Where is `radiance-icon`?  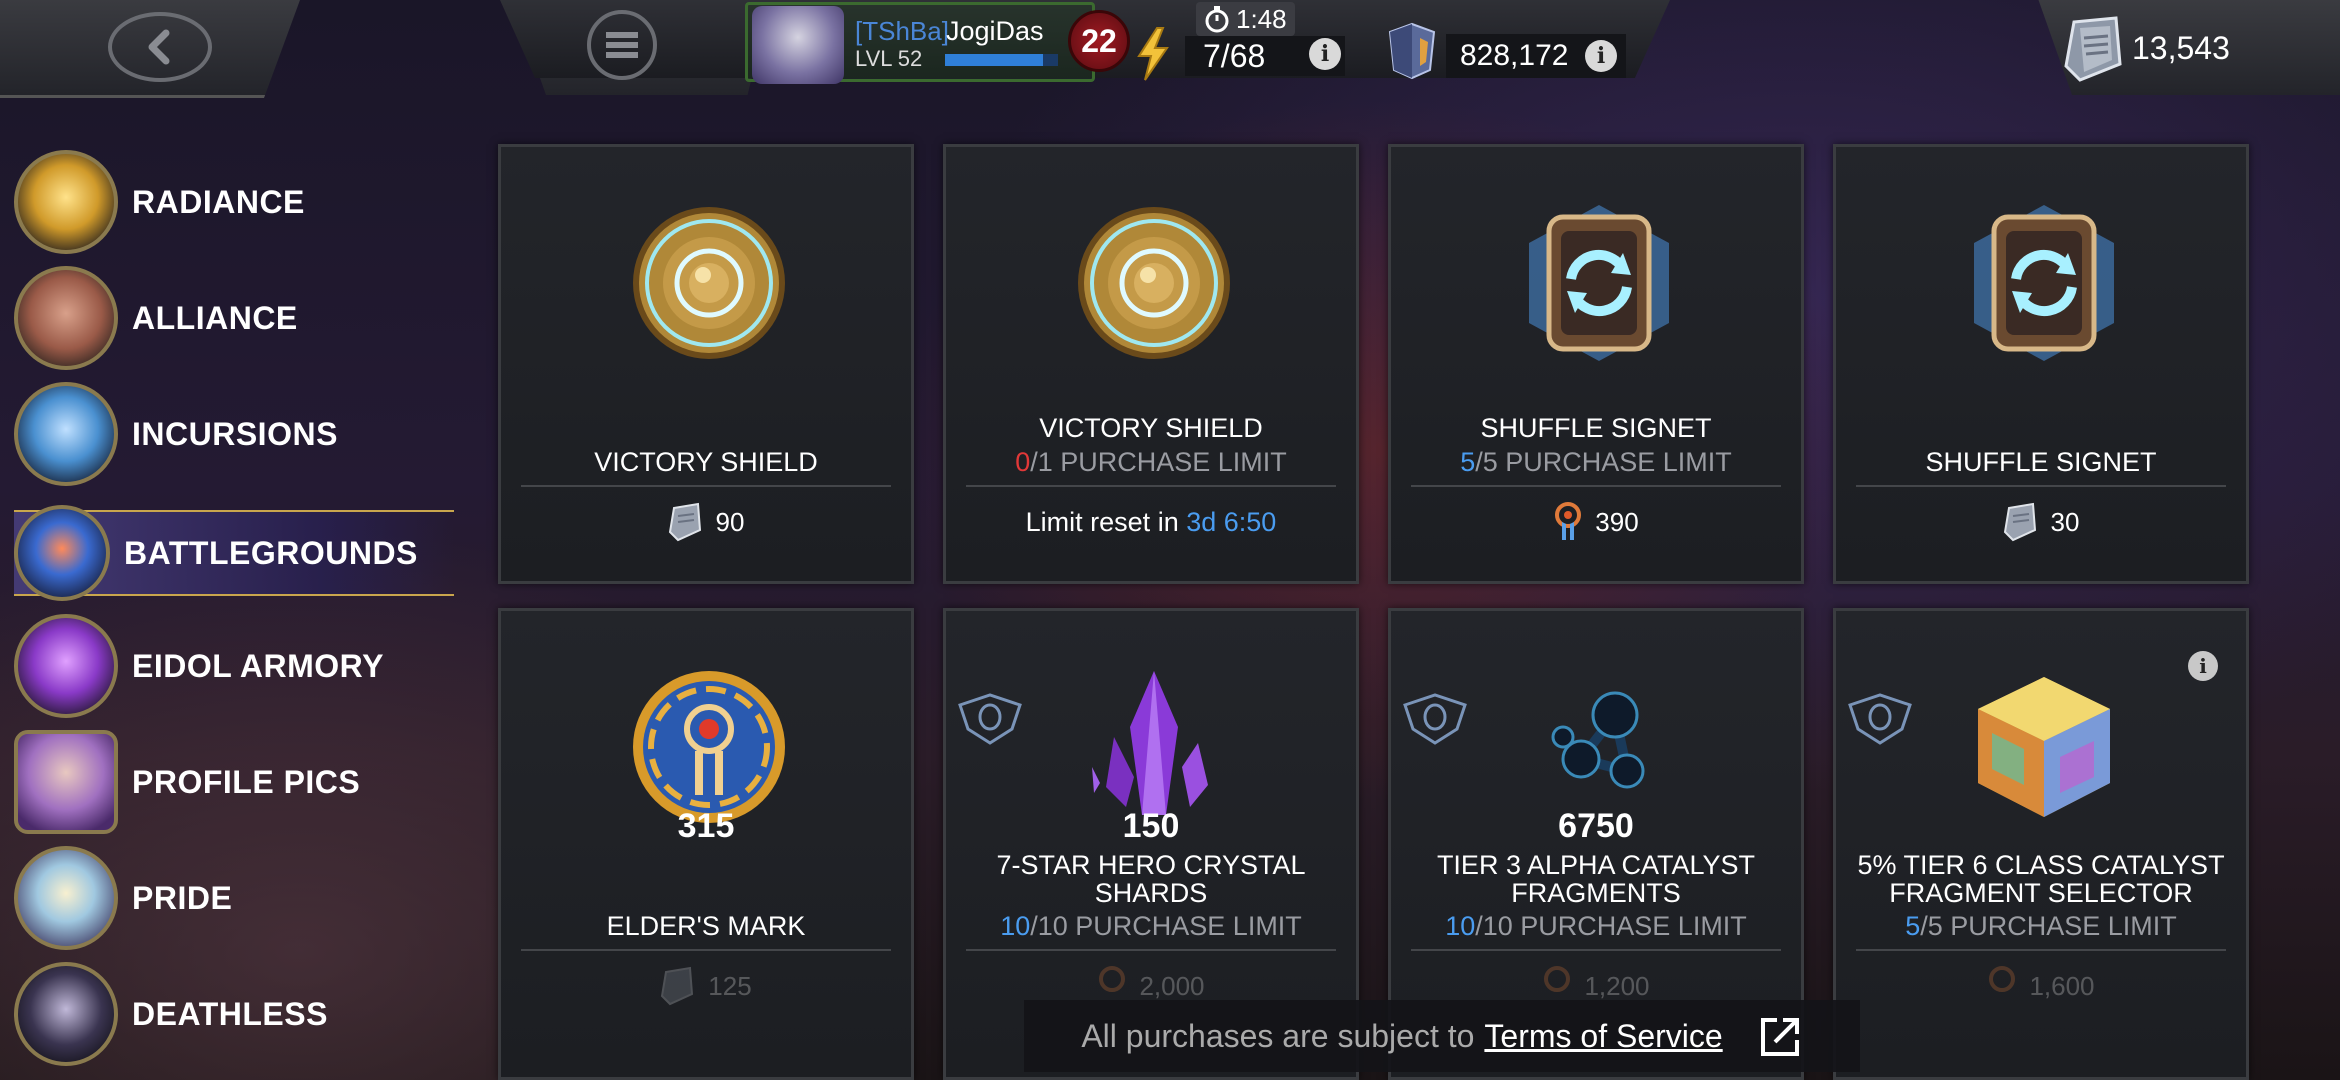 radiance-icon is located at coordinates (66, 202).